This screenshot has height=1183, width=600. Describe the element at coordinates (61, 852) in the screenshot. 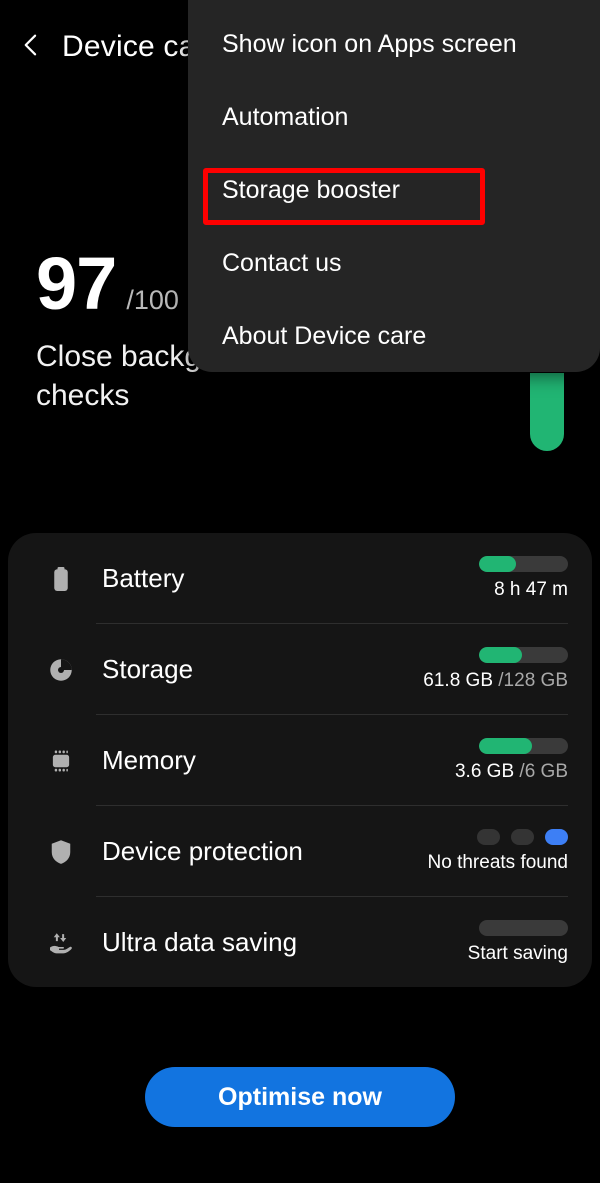

I see `shield-icon` at that location.